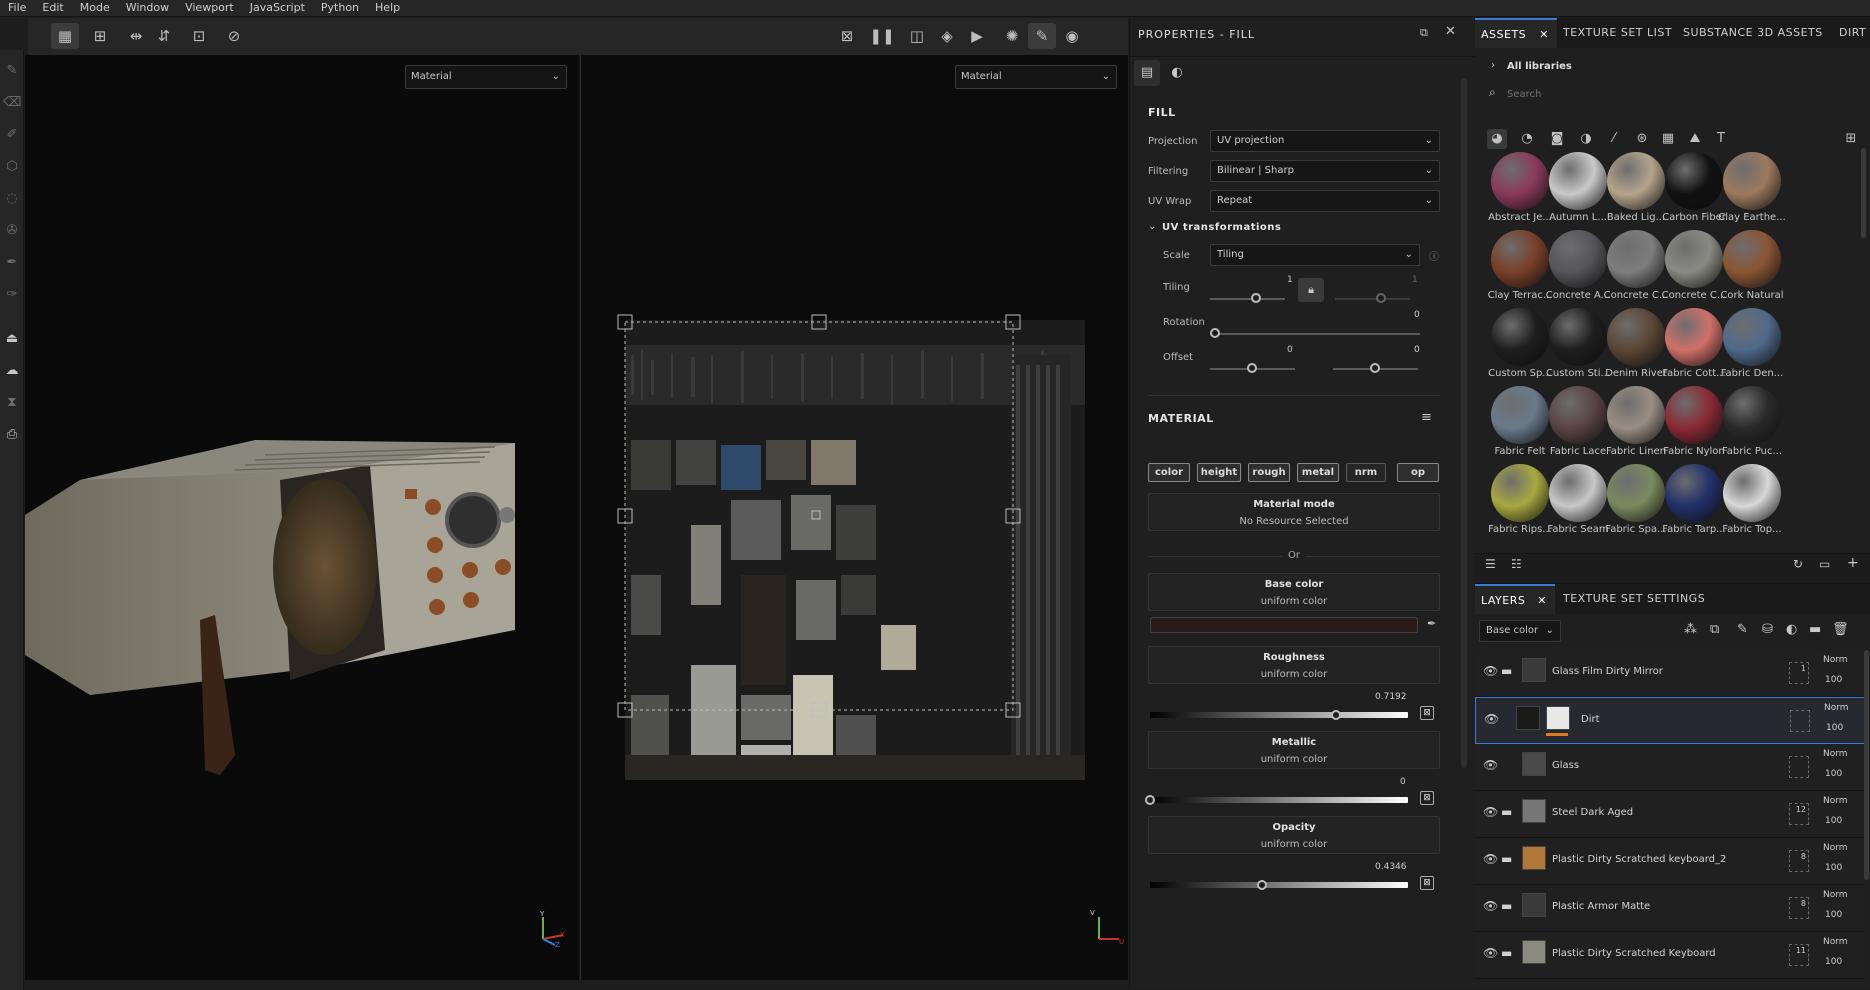 This screenshot has height=990, width=1870. I want to click on mirror-icon: ⇵, so click(164, 36).